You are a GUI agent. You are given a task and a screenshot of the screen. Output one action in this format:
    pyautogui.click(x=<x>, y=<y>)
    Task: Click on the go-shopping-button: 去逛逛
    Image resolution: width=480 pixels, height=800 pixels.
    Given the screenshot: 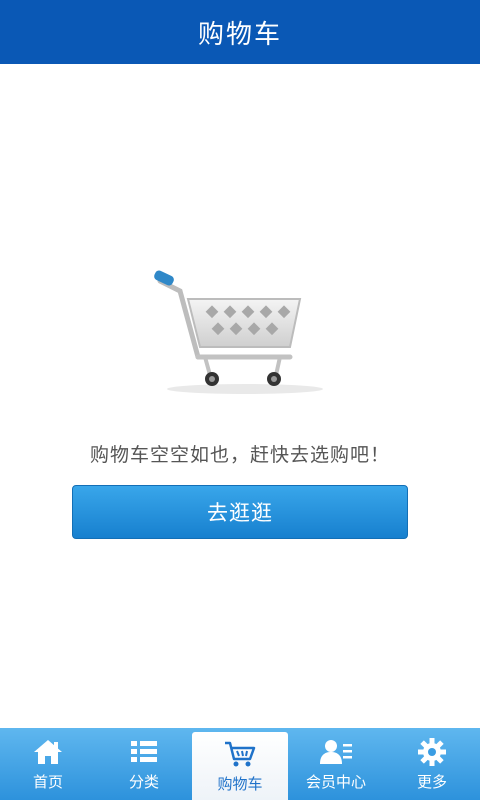 What is the action you would take?
    pyautogui.click(x=240, y=512)
    